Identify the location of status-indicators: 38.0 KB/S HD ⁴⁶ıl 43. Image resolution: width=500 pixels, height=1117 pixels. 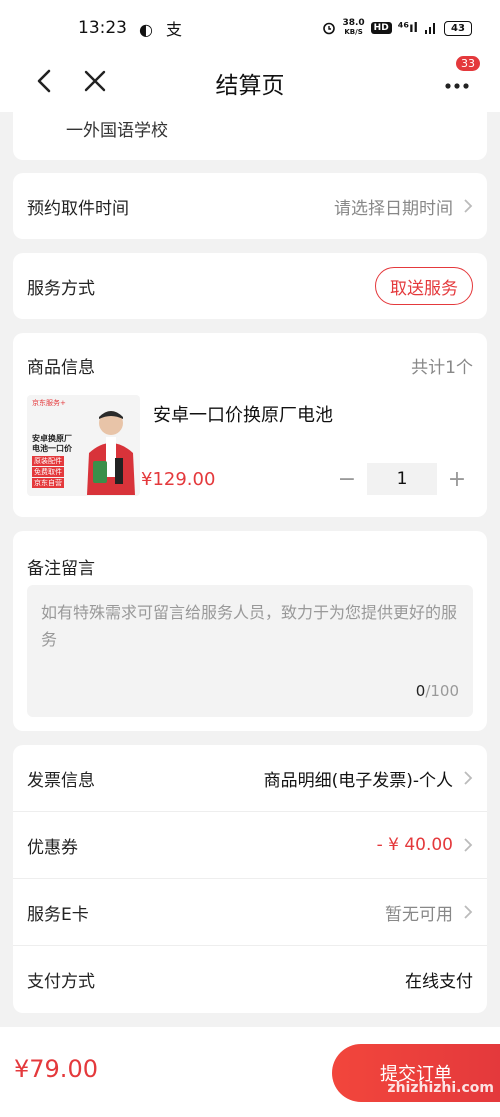
(397, 28).